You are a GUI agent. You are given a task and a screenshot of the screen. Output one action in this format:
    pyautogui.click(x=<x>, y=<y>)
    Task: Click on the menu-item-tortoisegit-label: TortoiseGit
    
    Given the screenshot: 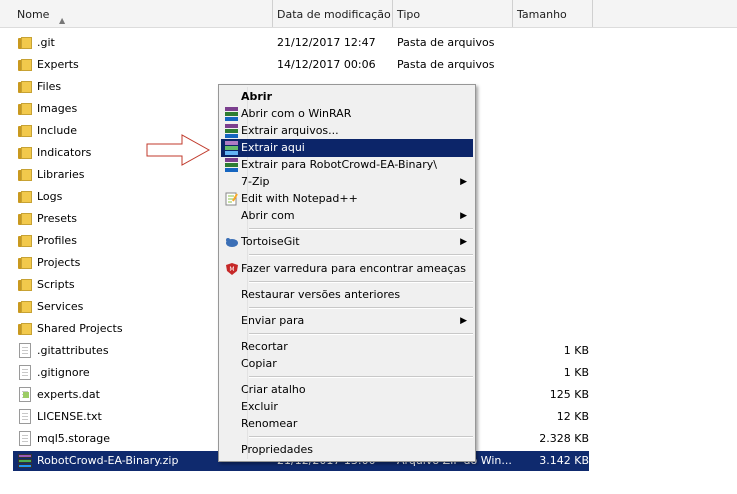 What is the action you would take?
    pyautogui.click(x=270, y=241)
    